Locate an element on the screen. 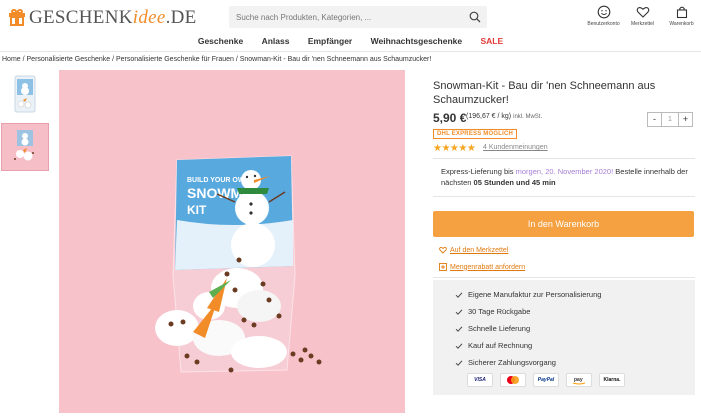 The height and width of the screenshot is (417, 701). account-label: Benutzerkonto is located at coordinates (603, 24).